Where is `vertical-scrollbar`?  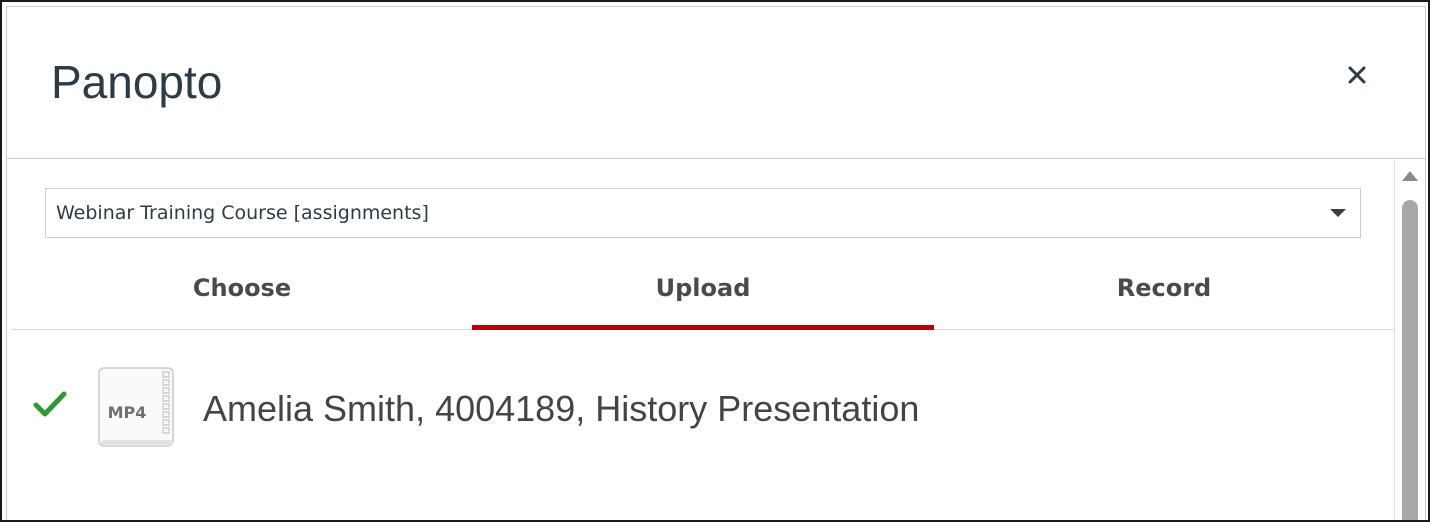
vertical-scrollbar is located at coordinates (1411, 340).